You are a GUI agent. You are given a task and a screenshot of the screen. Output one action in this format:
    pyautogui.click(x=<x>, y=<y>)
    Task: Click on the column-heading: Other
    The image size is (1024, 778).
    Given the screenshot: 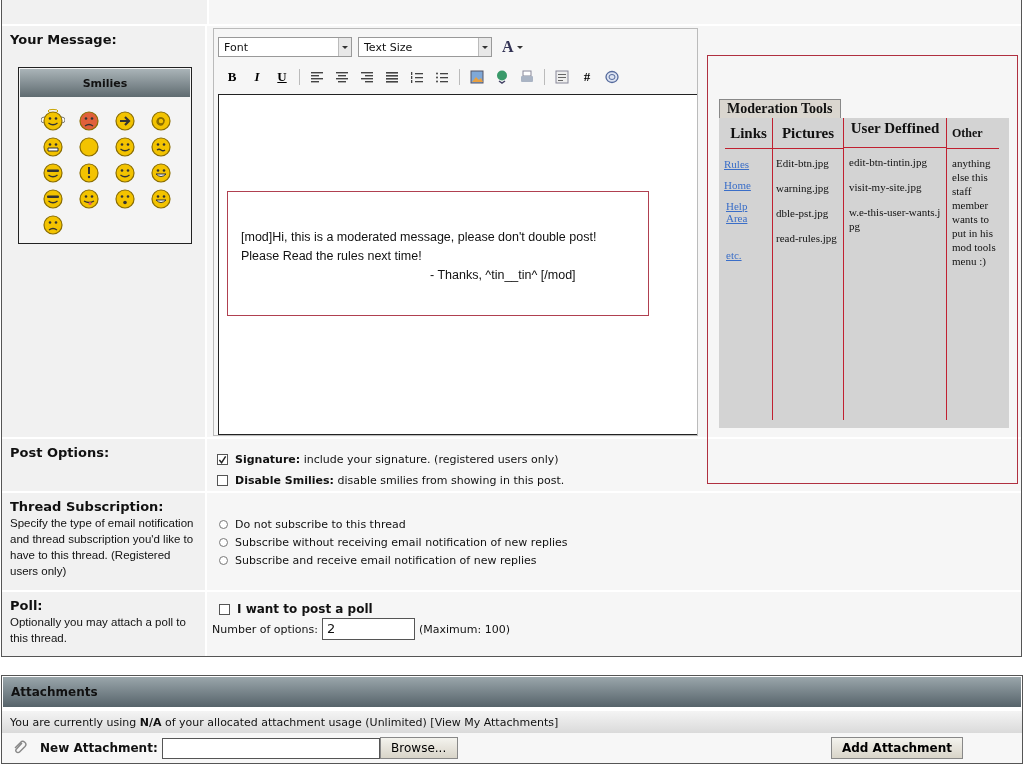 What is the action you would take?
    pyautogui.click(x=973, y=133)
    